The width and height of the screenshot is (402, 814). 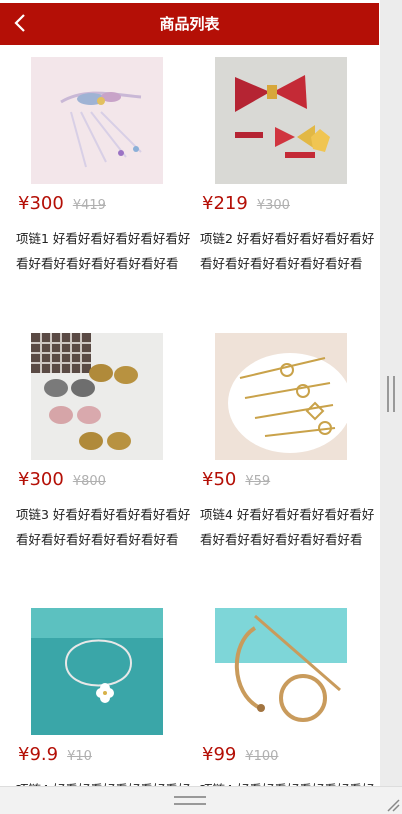 I want to click on sale-price: ¥50, so click(x=219, y=479).